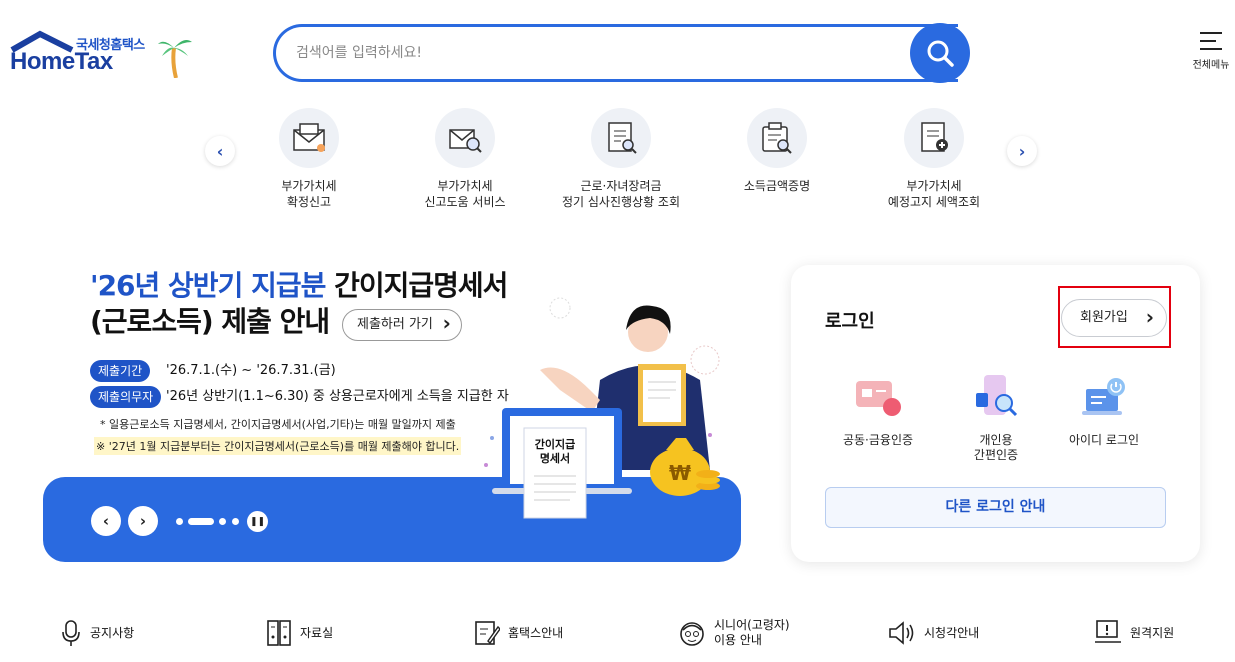 This screenshot has height=662, width=1235. I want to click on quick-menu-prev-button: ‹, so click(220, 151).